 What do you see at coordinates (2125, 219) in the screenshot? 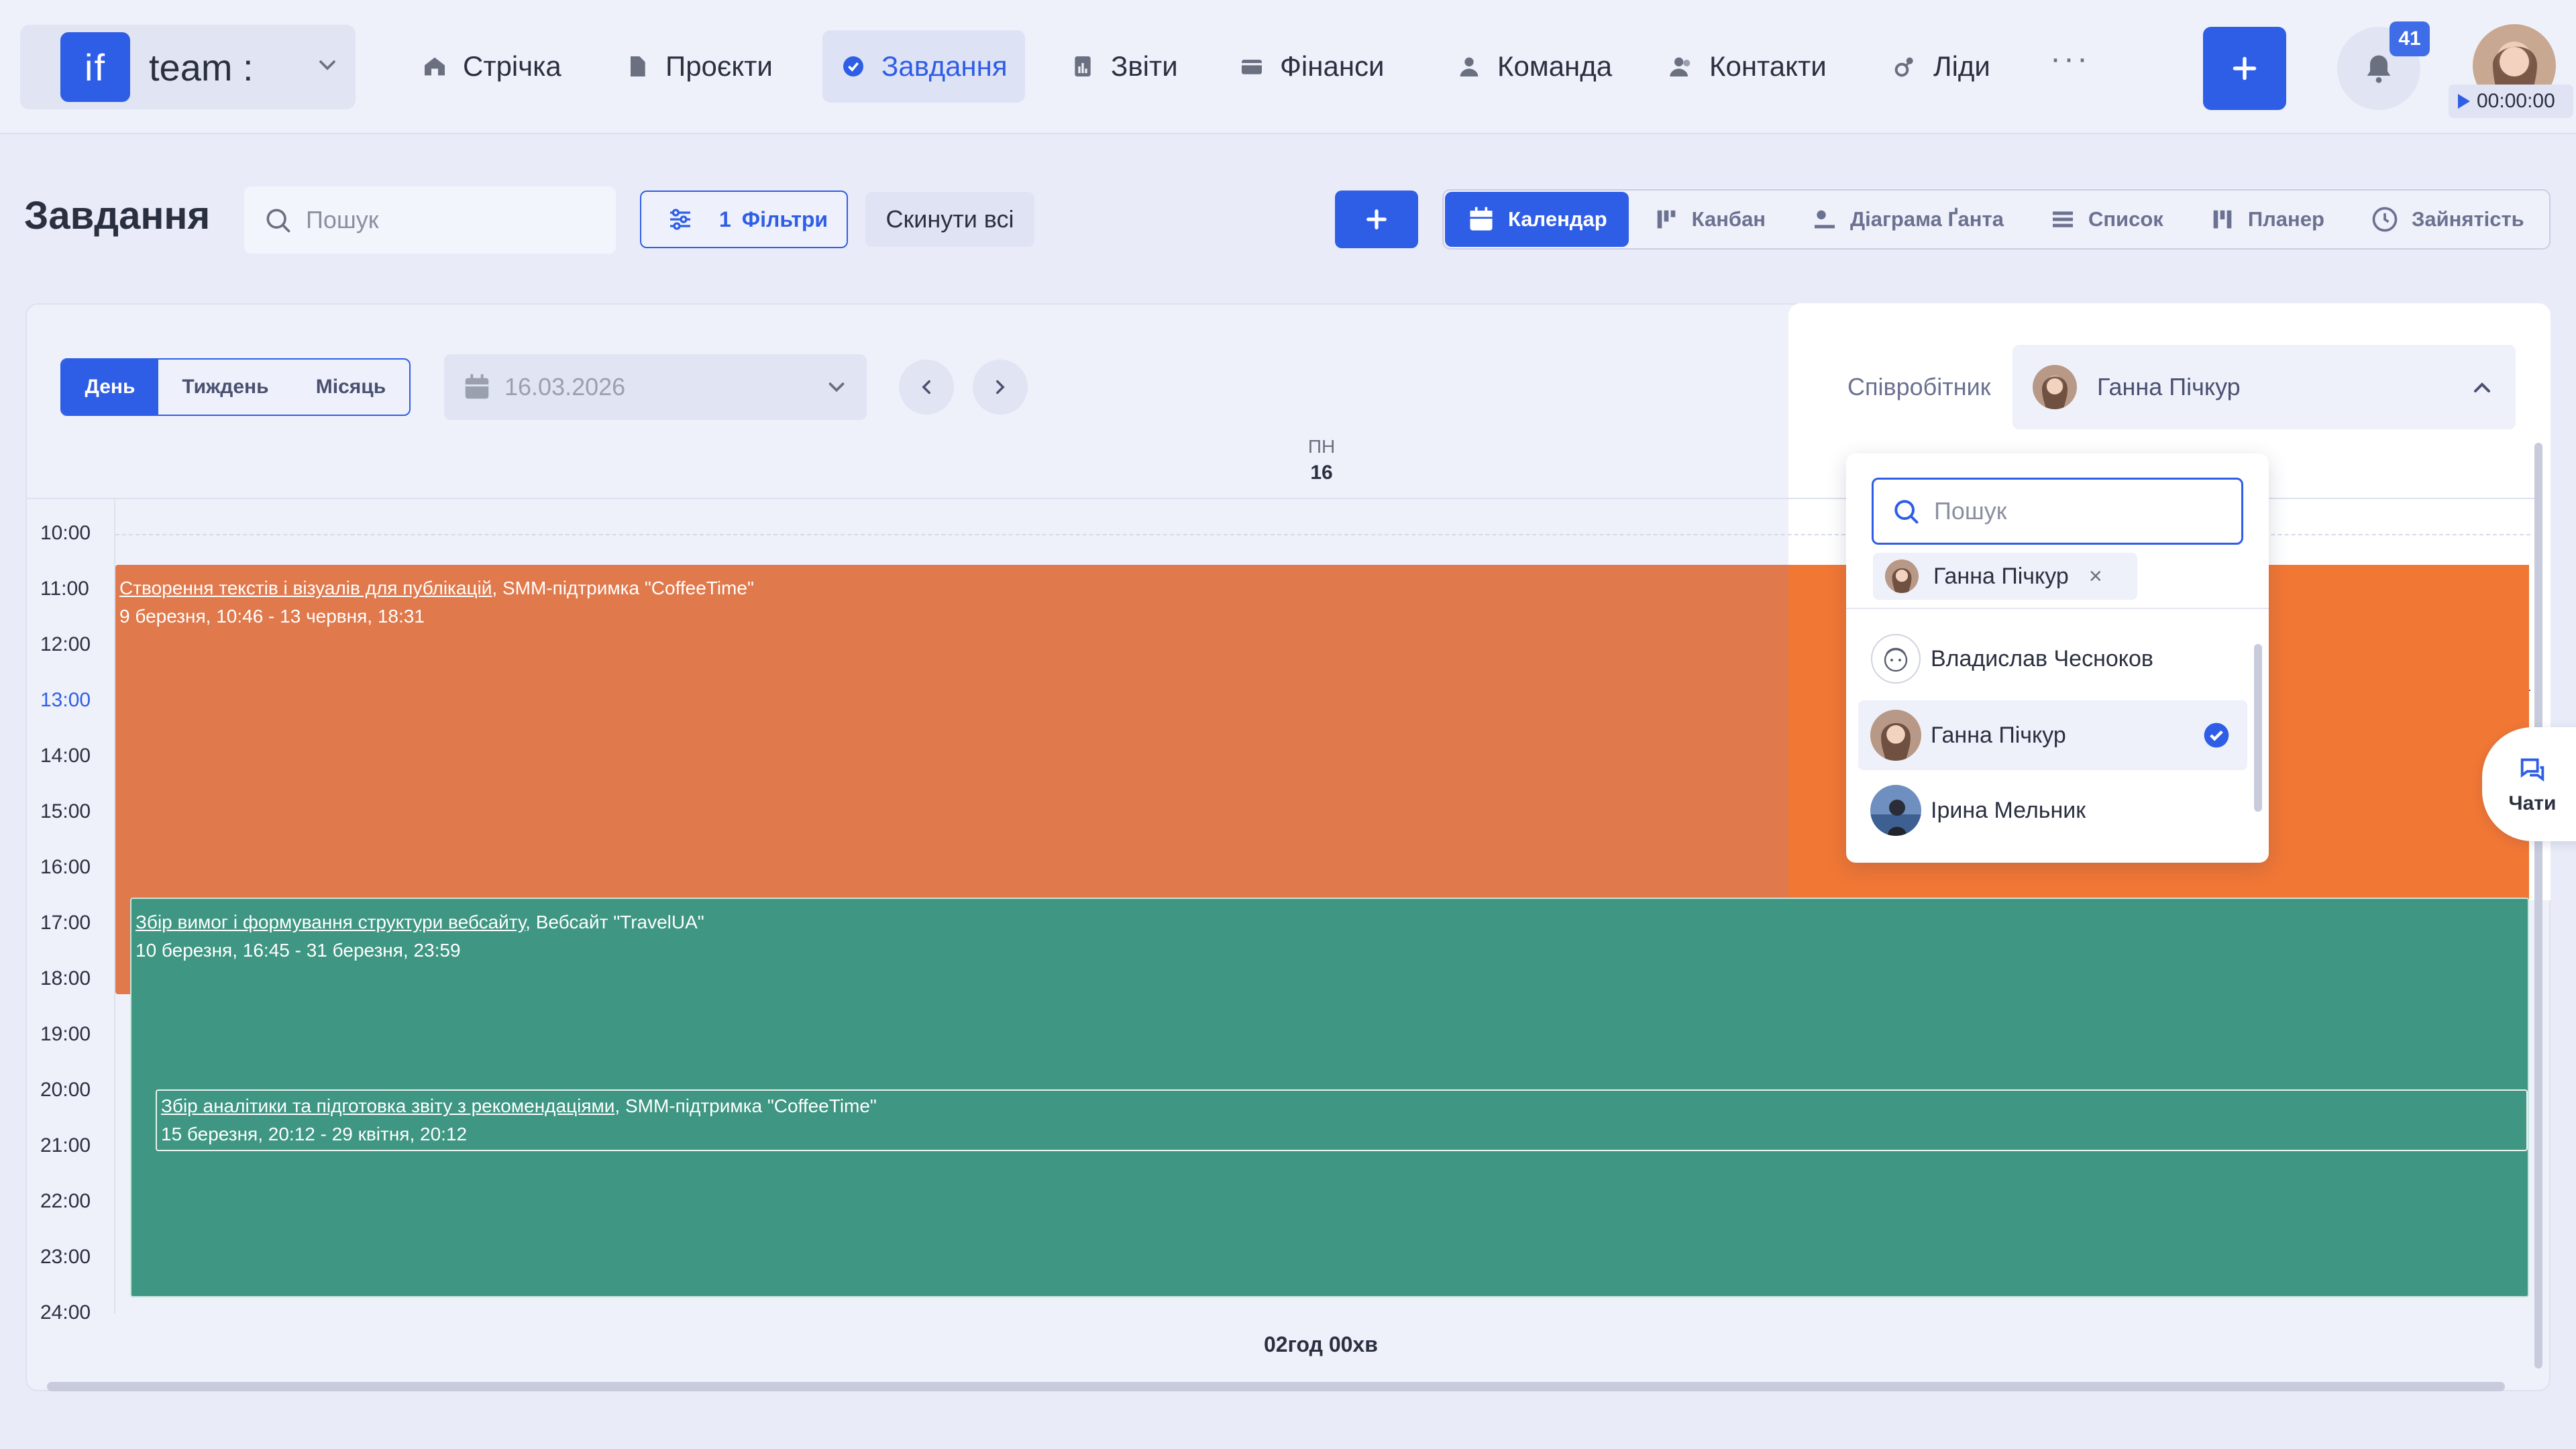
I see `tab-label: Список` at bounding box center [2125, 219].